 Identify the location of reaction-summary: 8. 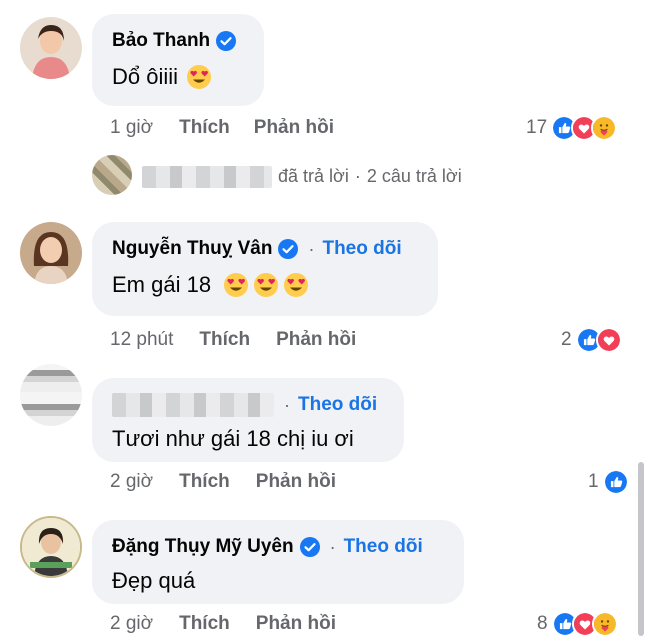
(577, 623).